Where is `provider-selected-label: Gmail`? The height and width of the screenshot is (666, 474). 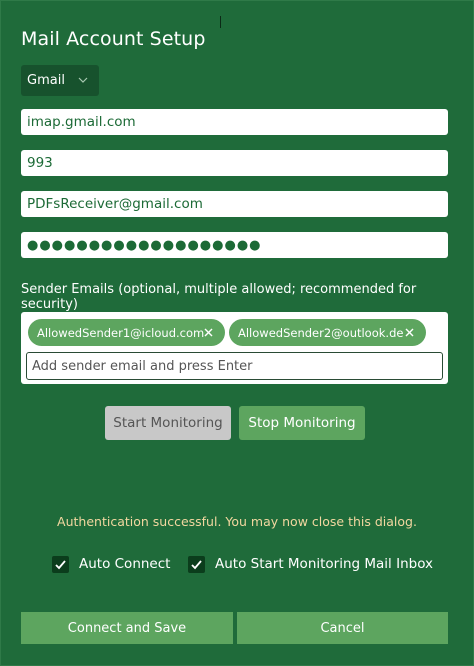 provider-selected-label: Gmail is located at coordinates (46, 80).